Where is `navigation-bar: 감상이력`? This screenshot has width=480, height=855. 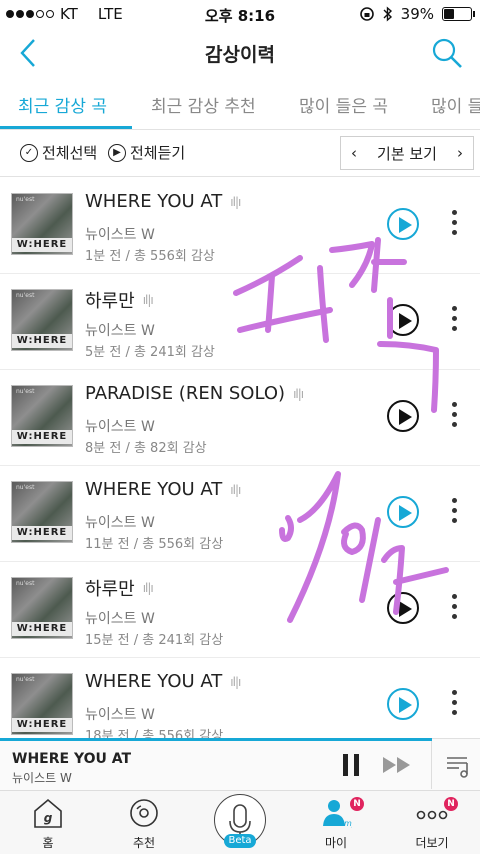
navigation-bar: 감상이력 is located at coordinates (240, 53).